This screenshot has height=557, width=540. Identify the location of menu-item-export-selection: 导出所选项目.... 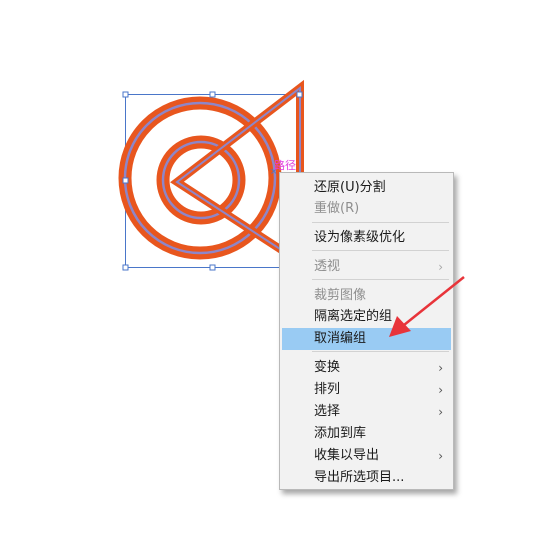
(366, 478).